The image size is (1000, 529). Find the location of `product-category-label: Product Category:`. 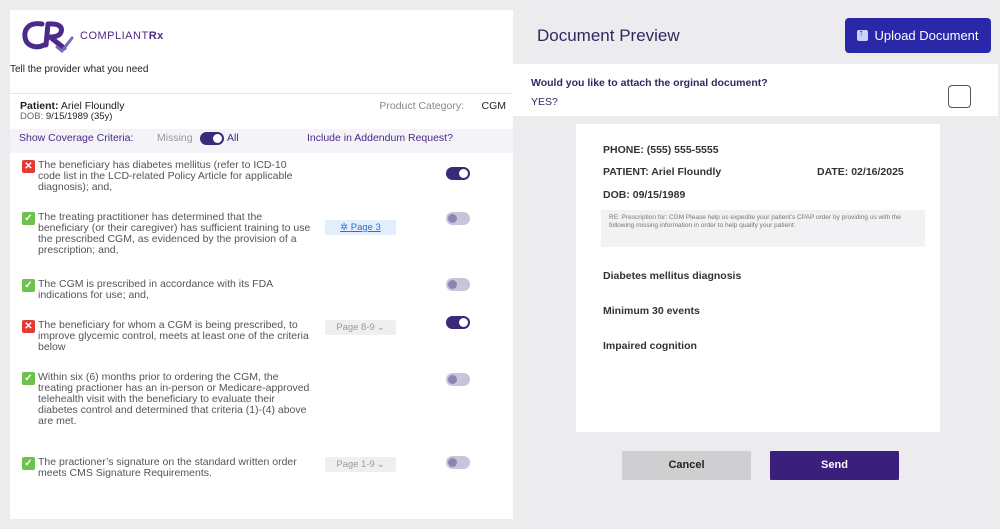

product-category-label: Product Category: is located at coordinates (421, 106).